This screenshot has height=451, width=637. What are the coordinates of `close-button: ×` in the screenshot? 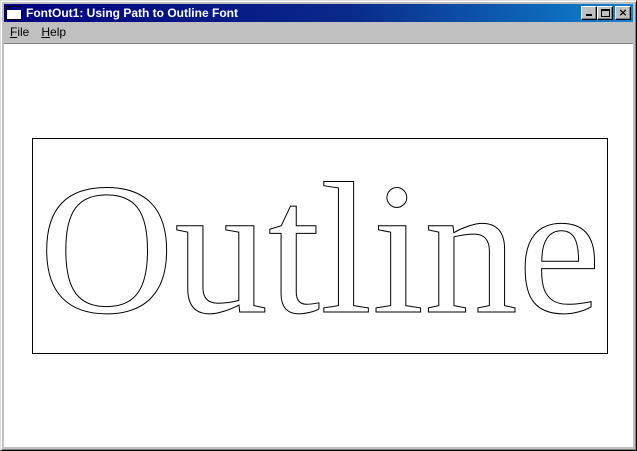 It's located at (623, 13).